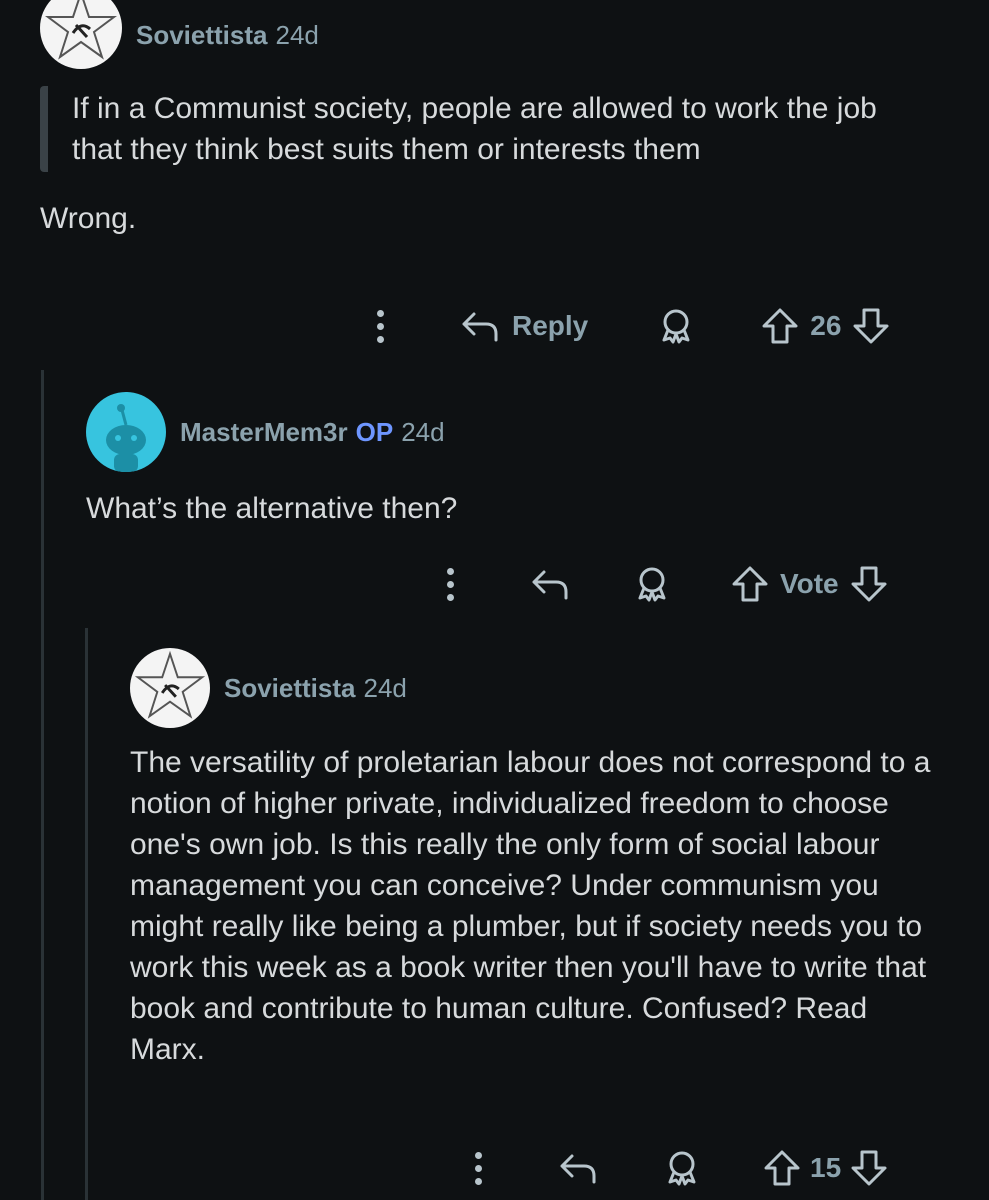 The image size is (989, 1200). Describe the element at coordinates (374, 431) in the screenshot. I see `op-badge: OP` at that location.